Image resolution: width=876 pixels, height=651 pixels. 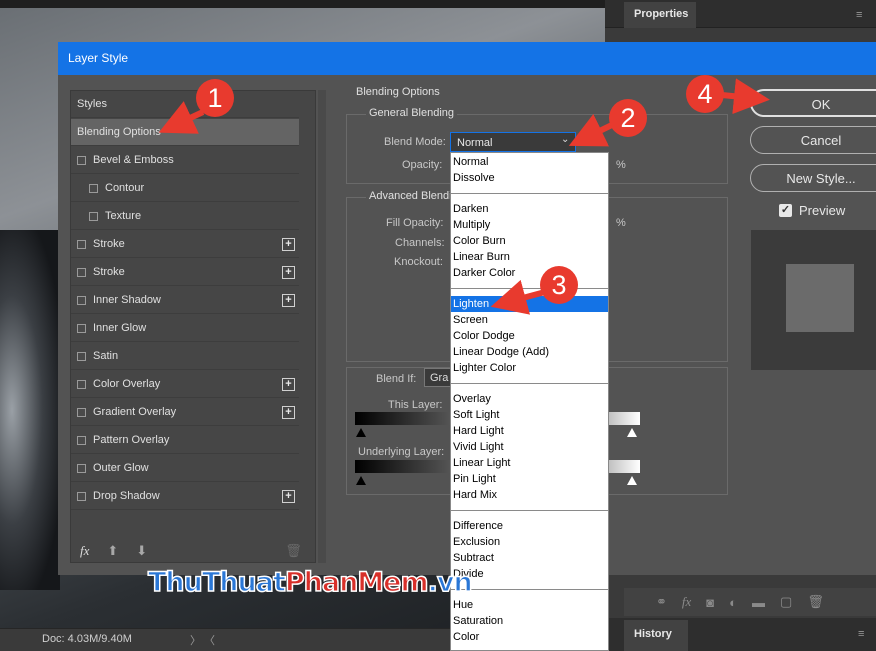 What do you see at coordinates (293, 551) in the screenshot?
I see `delete-effect-icon: 🗑` at bounding box center [293, 551].